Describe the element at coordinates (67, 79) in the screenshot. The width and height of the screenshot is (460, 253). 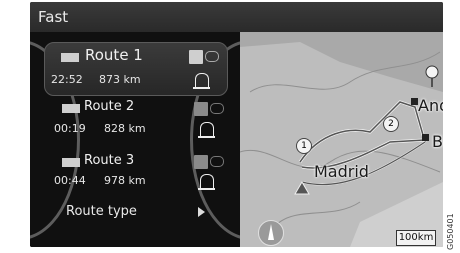
I see `route-time: 22:52` at that location.